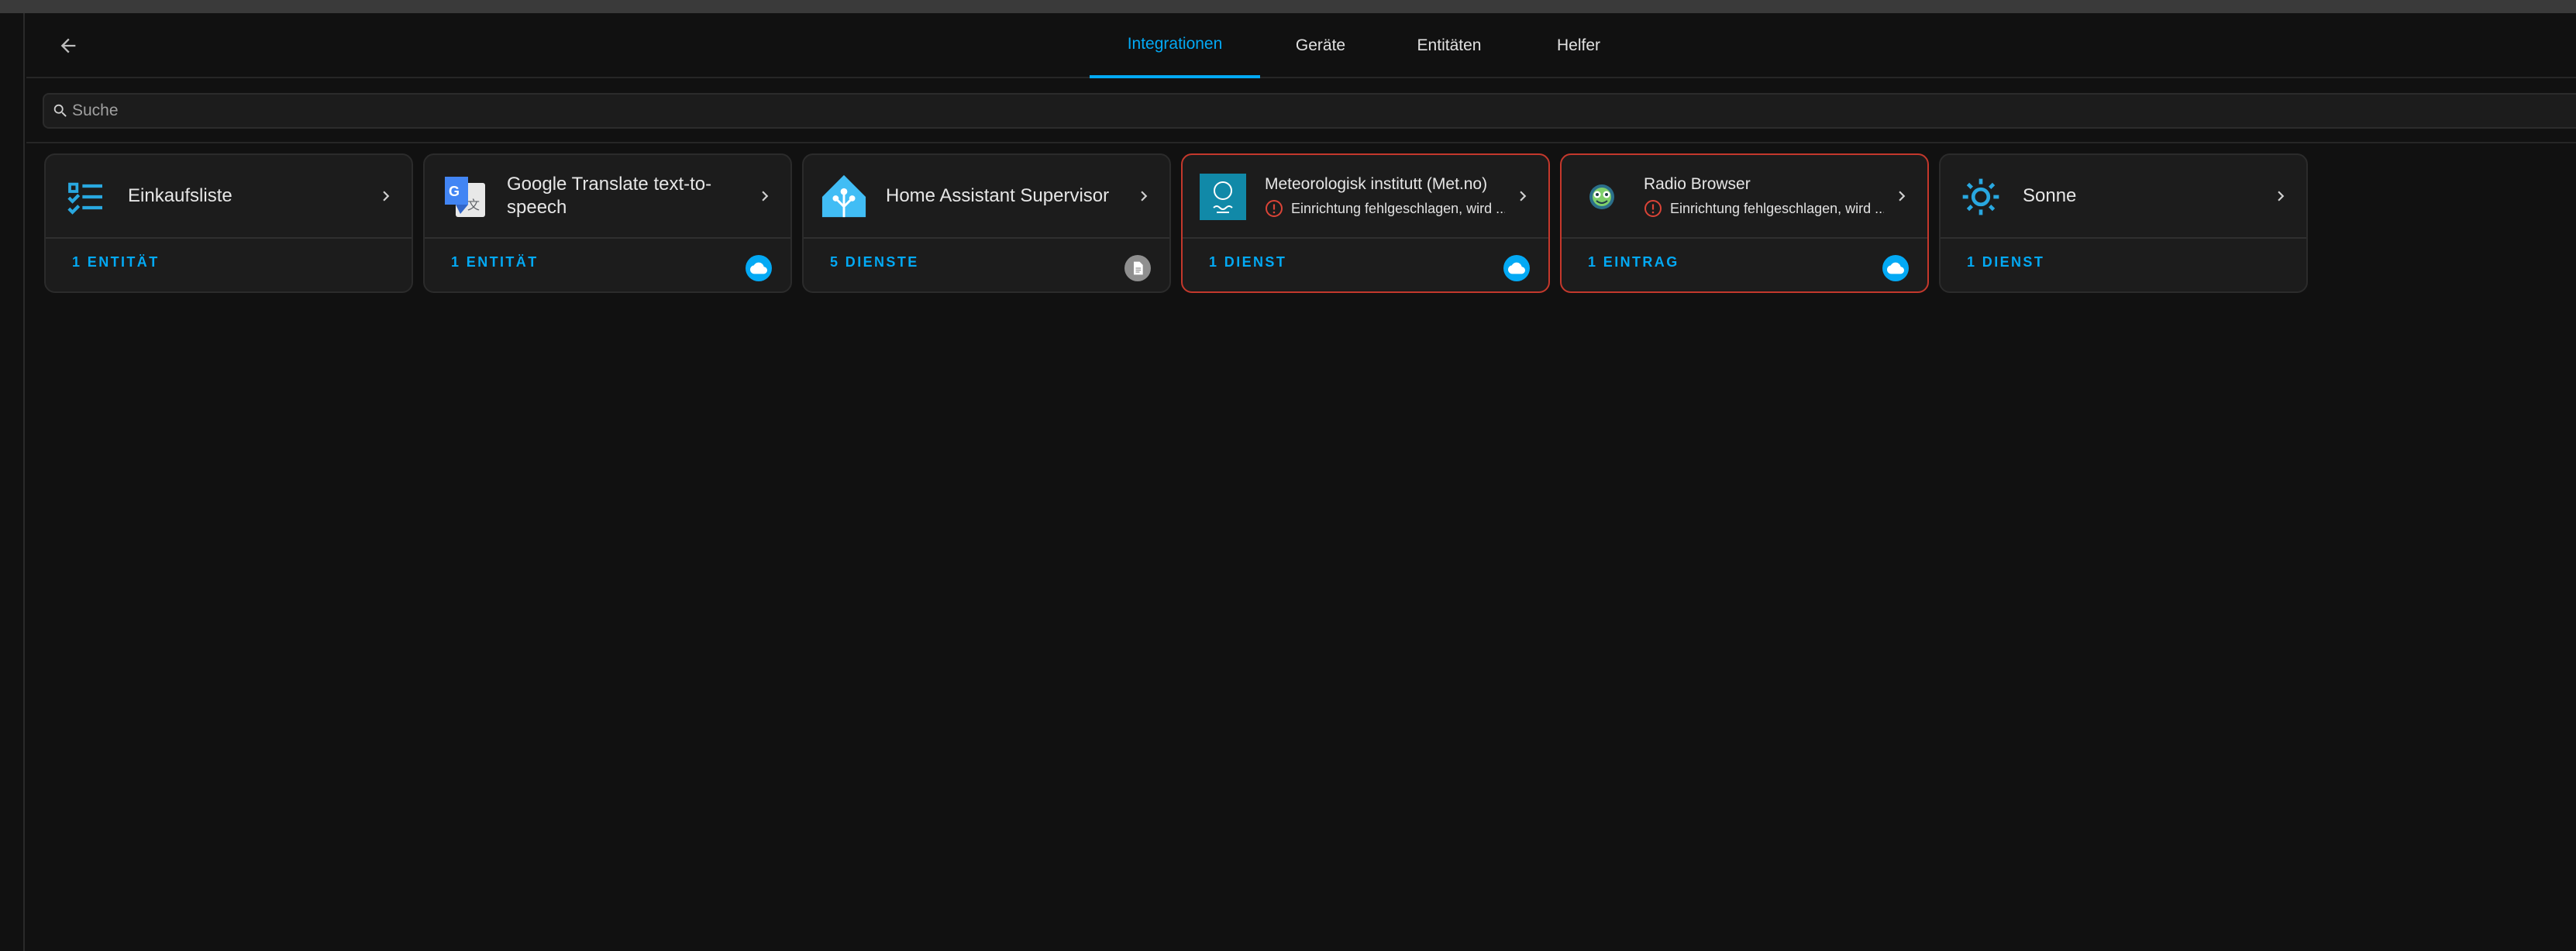 The width and height of the screenshot is (2576, 951). I want to click on search-bar, so click(1301, 110).